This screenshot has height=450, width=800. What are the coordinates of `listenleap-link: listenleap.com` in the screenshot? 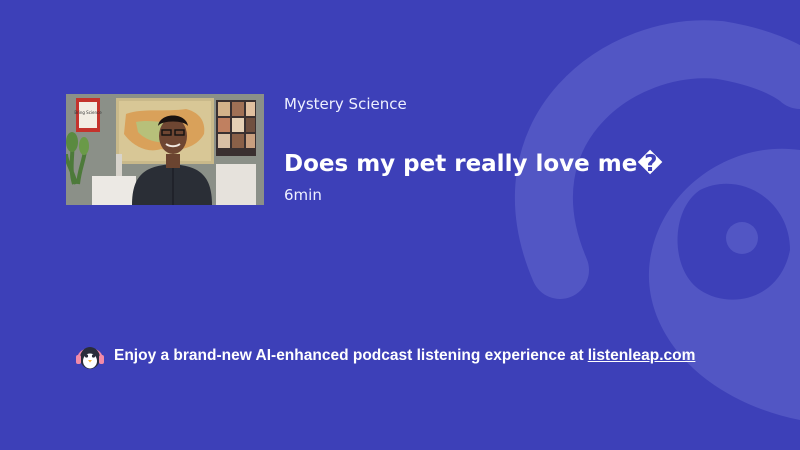 It's located at (642, 356).